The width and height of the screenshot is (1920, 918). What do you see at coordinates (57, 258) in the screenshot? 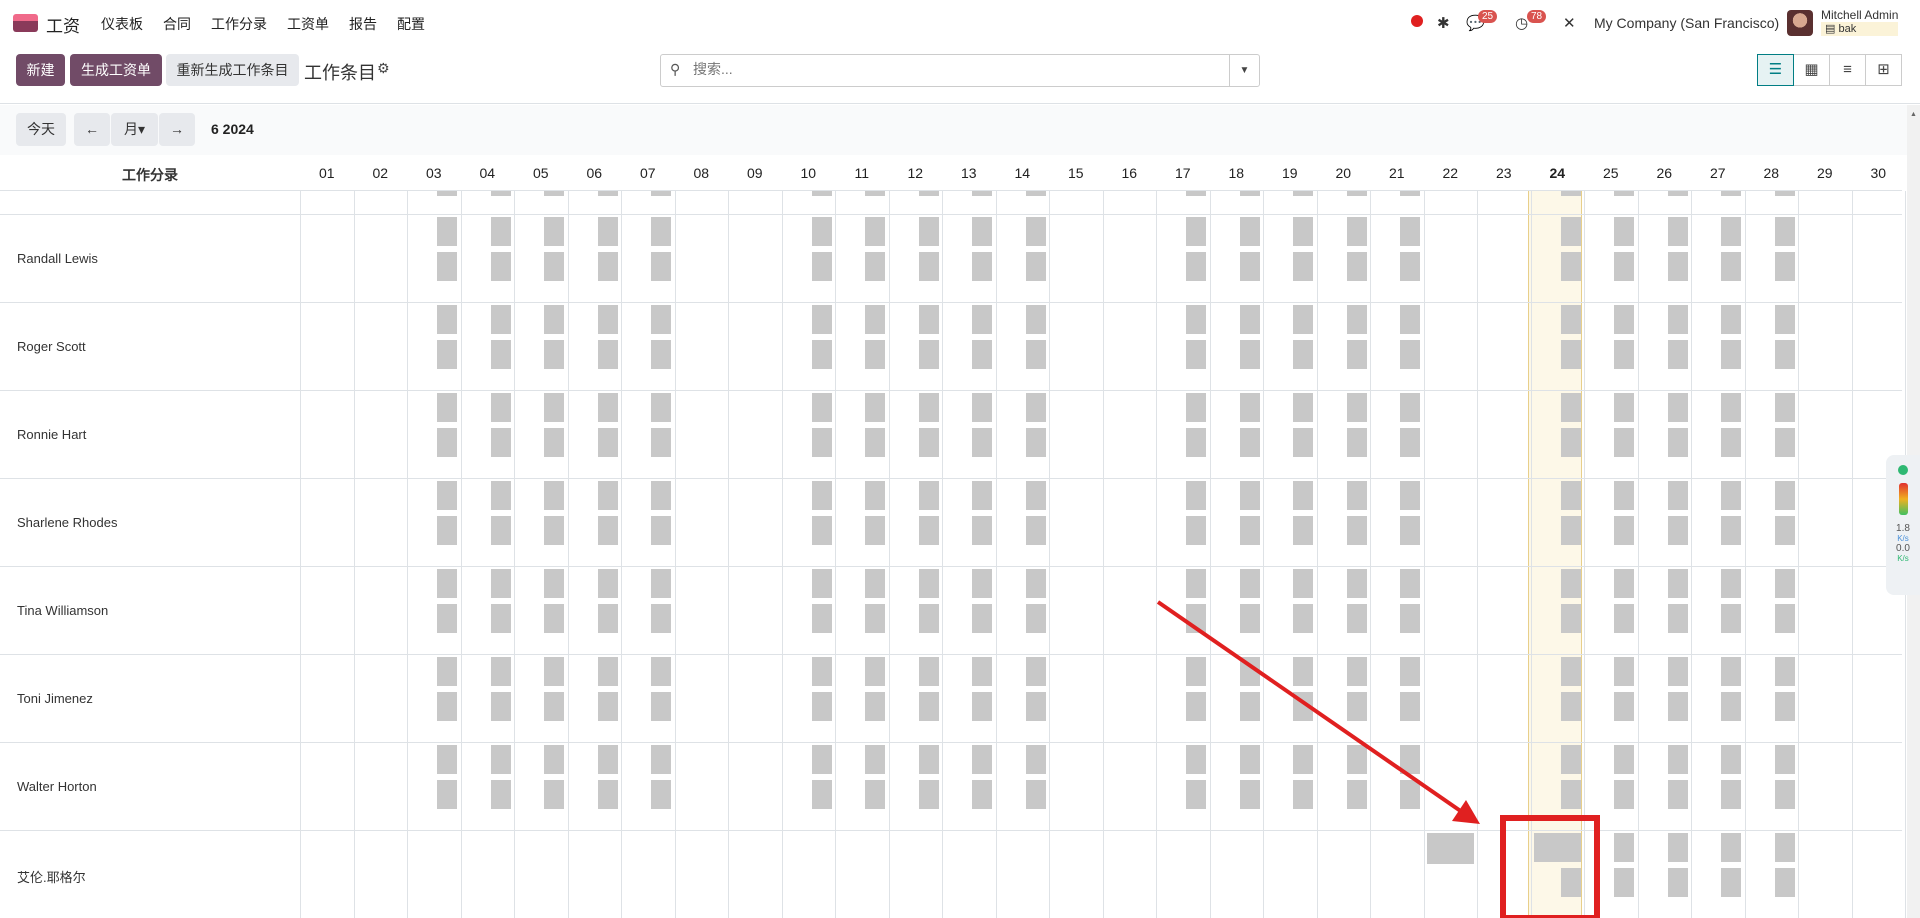
I see `gantt-row-name: Randall Lewis` at bounding box center [57, 258].